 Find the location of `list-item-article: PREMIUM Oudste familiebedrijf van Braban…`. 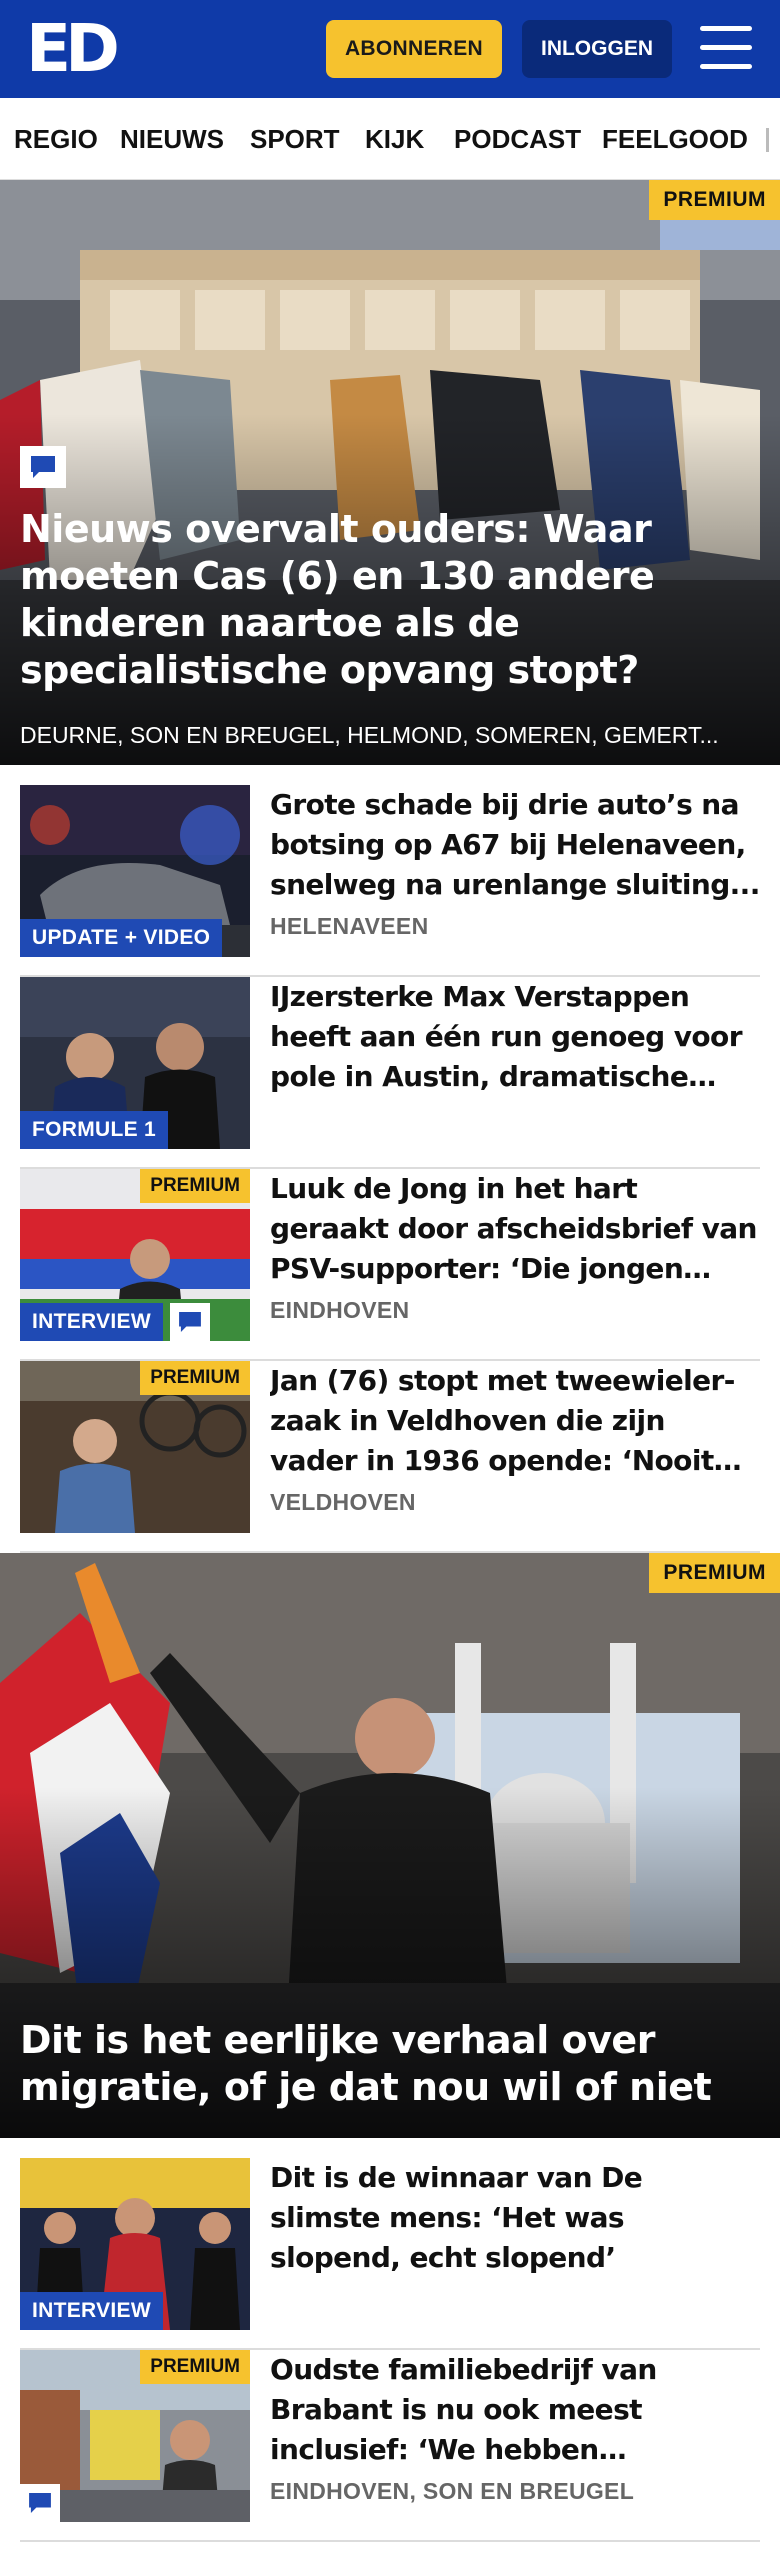

list-item-article: PREMIUM Oudste familiebedrijf van Braban… is located at coordinates (390, 2446).